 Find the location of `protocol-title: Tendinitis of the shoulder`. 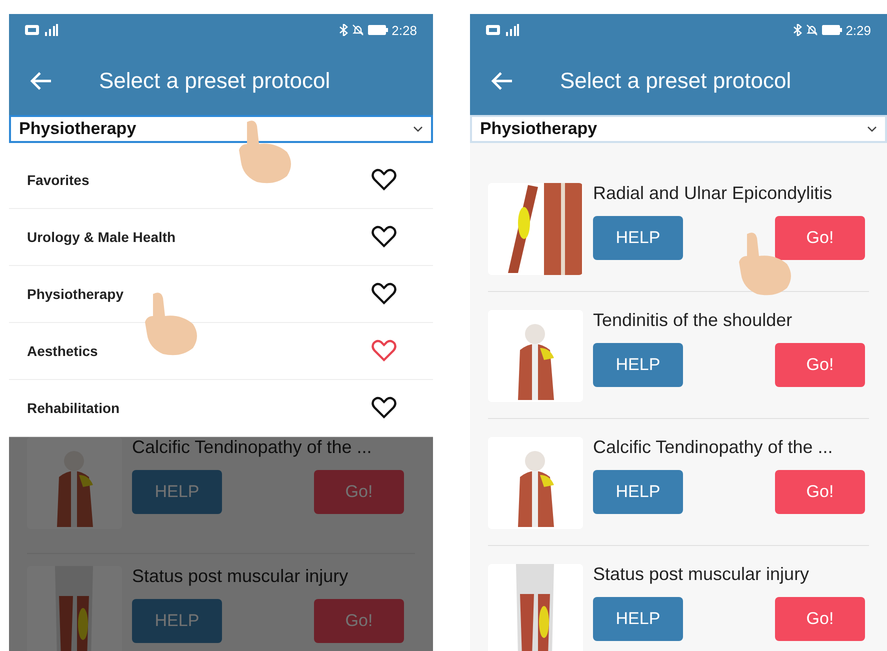

protocol-title: Tendinitis of the shoulder is located at coordinates (693, 320).